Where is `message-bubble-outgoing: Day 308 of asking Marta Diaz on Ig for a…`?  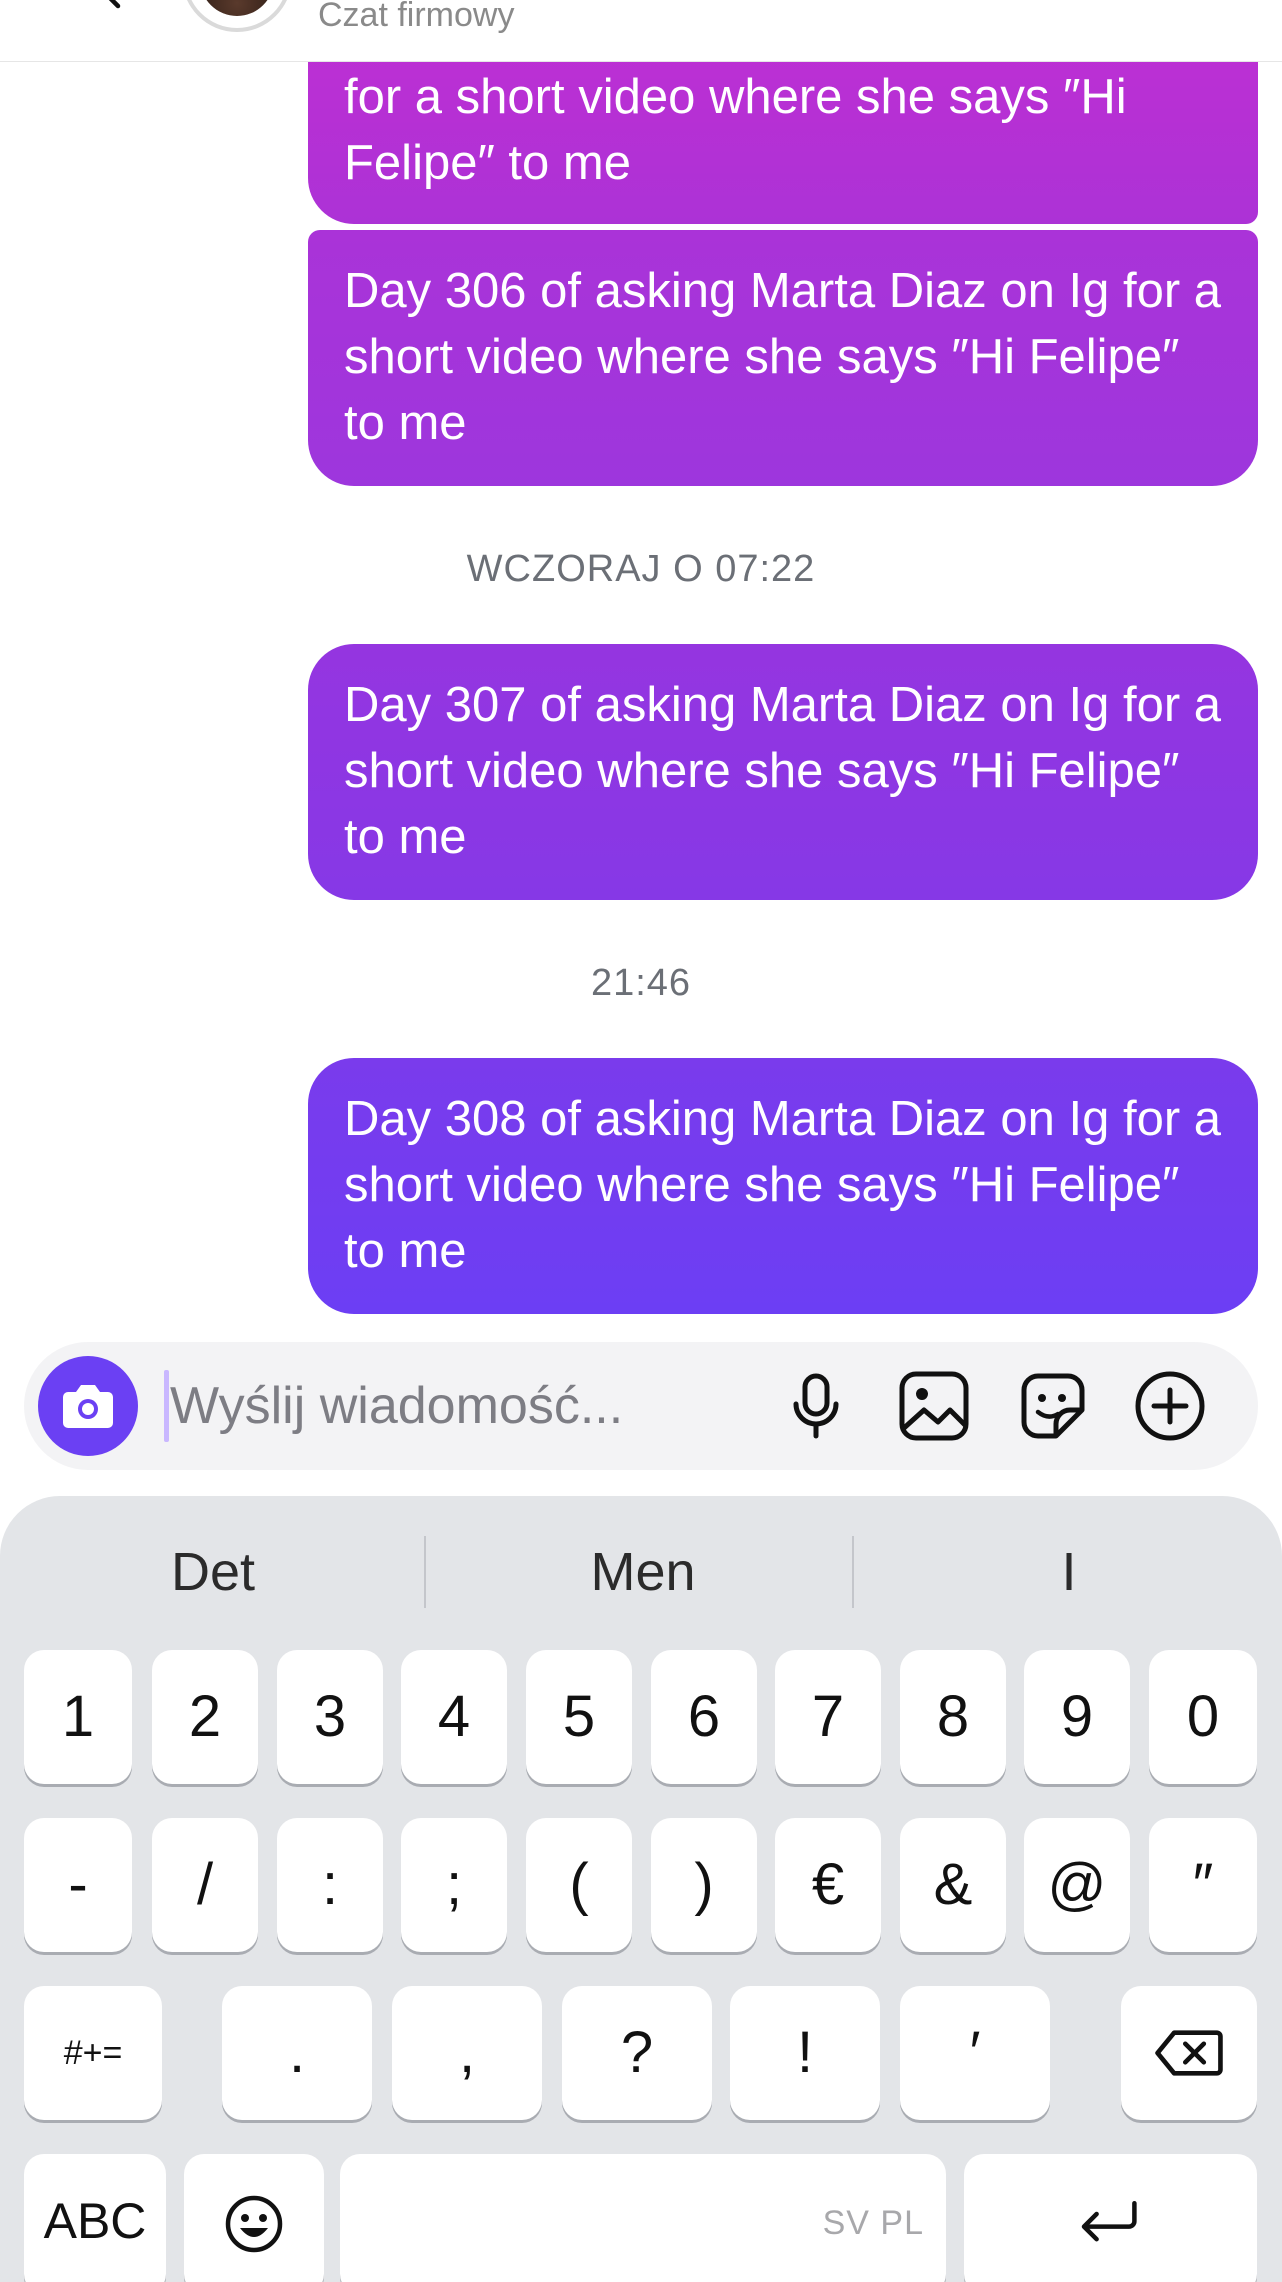 message-bubble-outgoing: Day 308 of asking Marta Diaz on Ig for a… is located at coordinates (783, 1186).